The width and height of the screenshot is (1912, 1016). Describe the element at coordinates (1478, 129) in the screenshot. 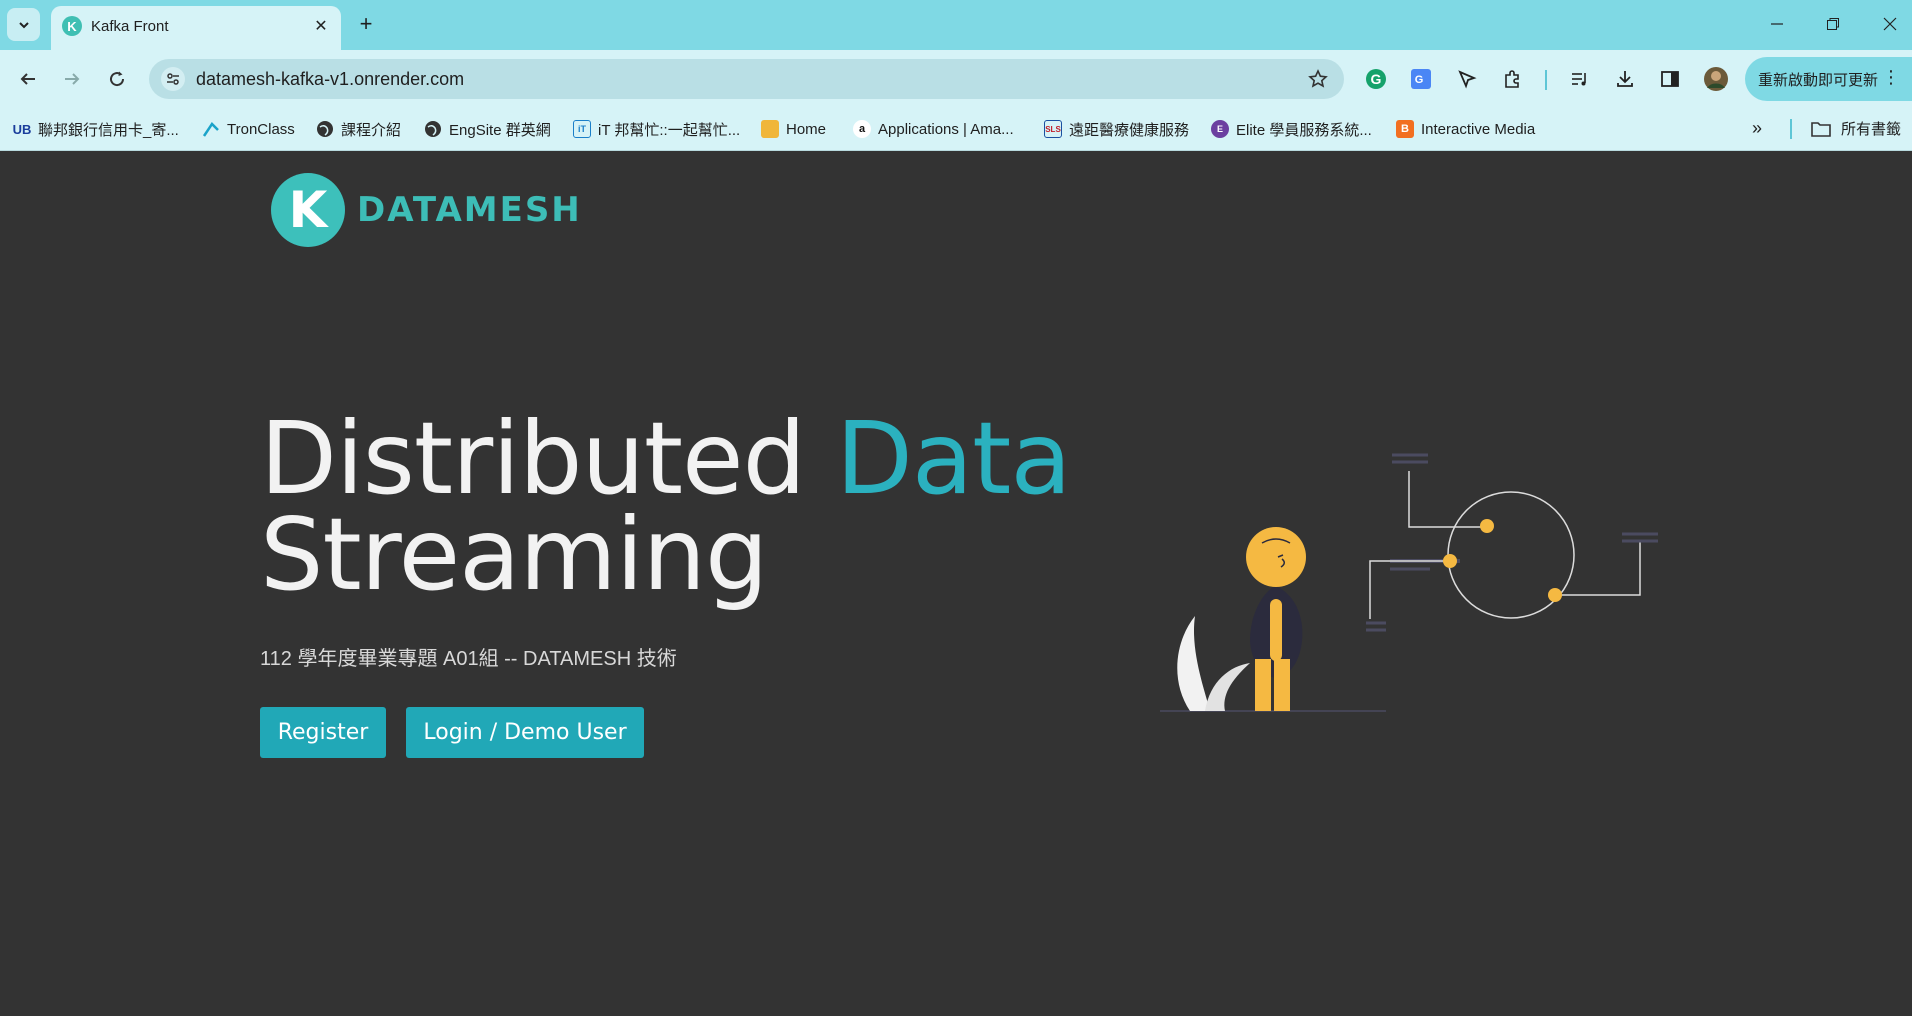

I see `bookmark-label: Interactive Media` at that location.